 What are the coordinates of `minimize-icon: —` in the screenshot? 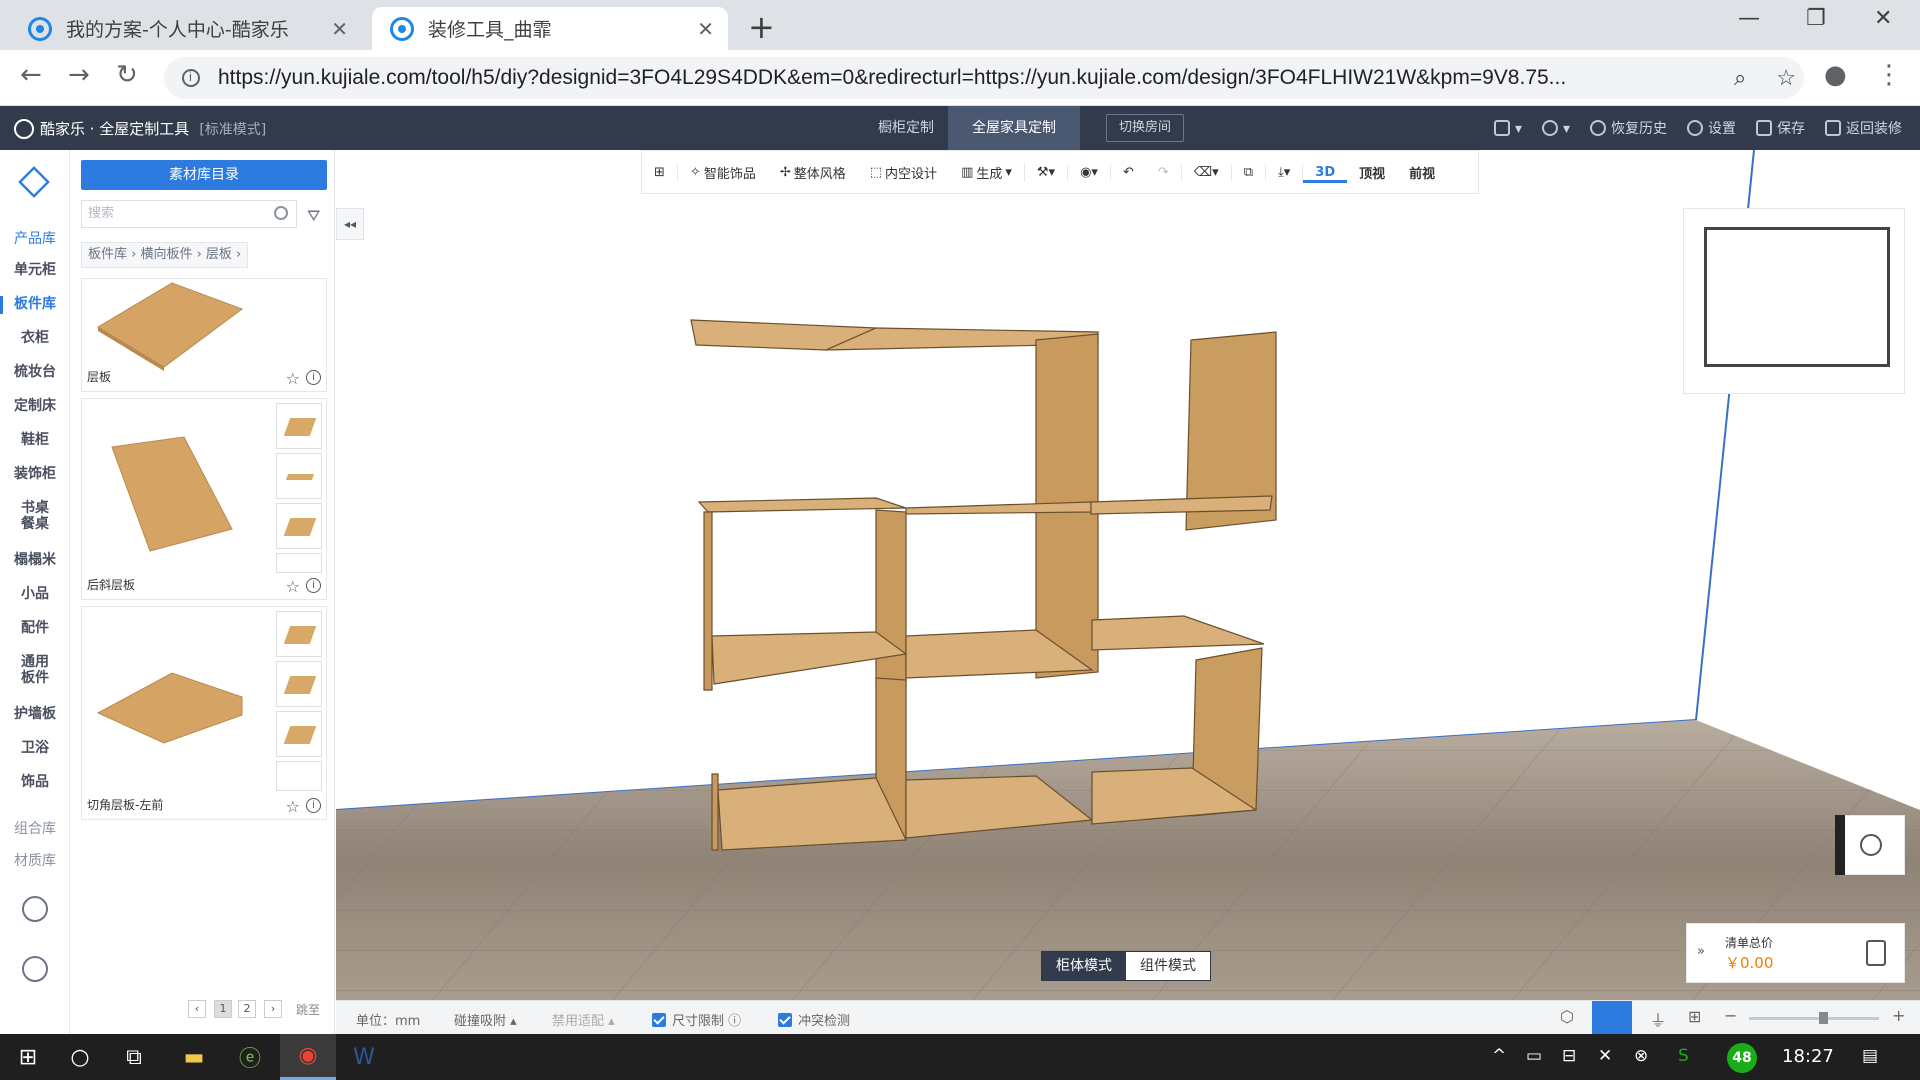 It's located at (1749, 18).